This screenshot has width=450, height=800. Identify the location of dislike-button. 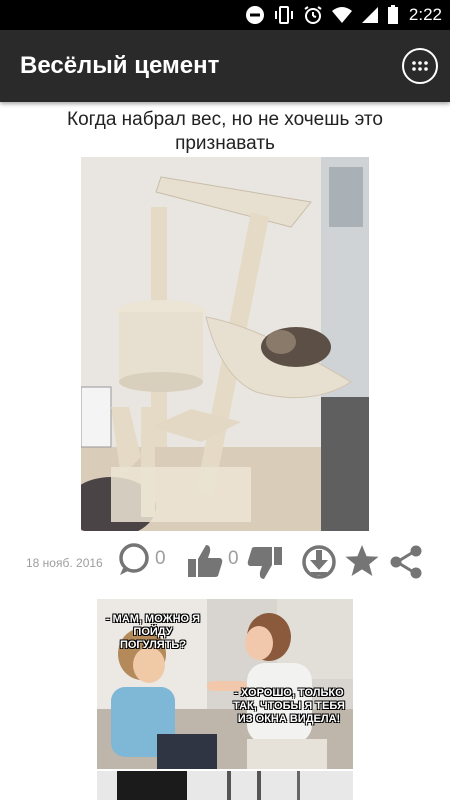
(265, 565).